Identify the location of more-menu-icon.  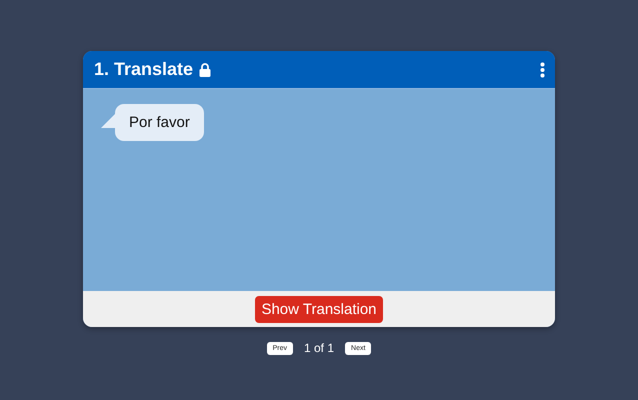
(542, 70).